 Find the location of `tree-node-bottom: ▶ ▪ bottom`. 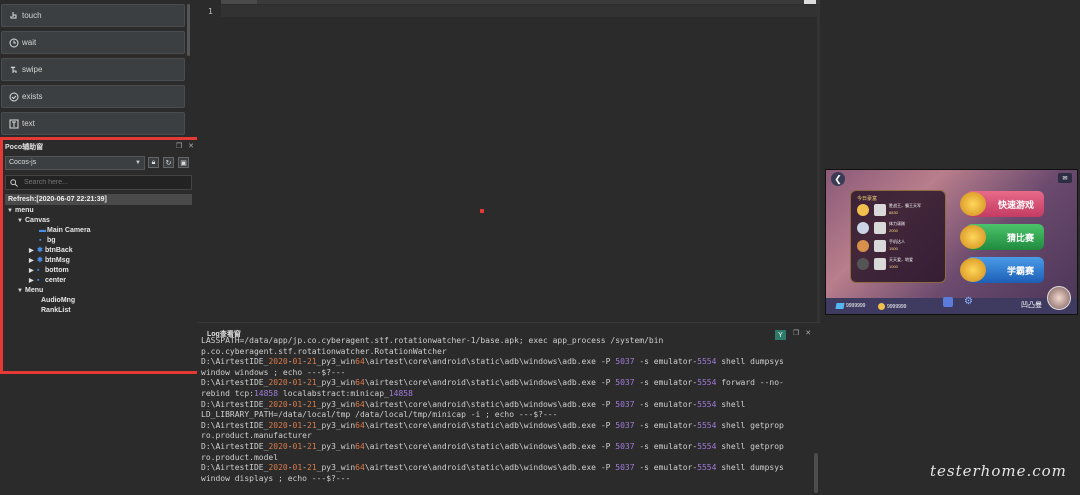

tree-node-bottom: ▶ ▪ bottom is located at coordinates (49, 271).